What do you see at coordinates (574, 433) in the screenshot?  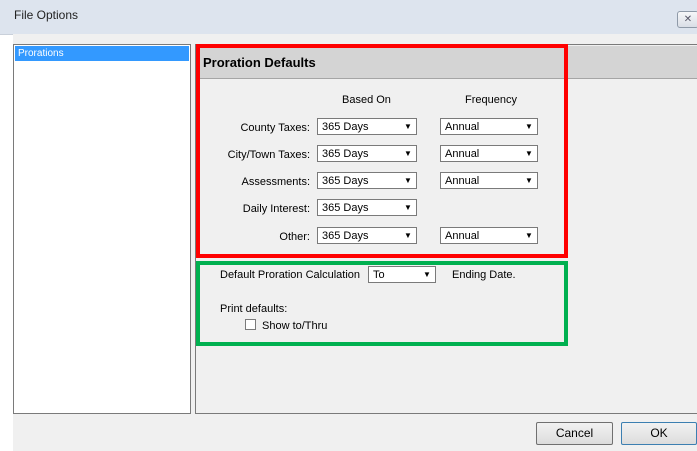 I see `cancel-button: Cancel` at bounding box center [574, 433].